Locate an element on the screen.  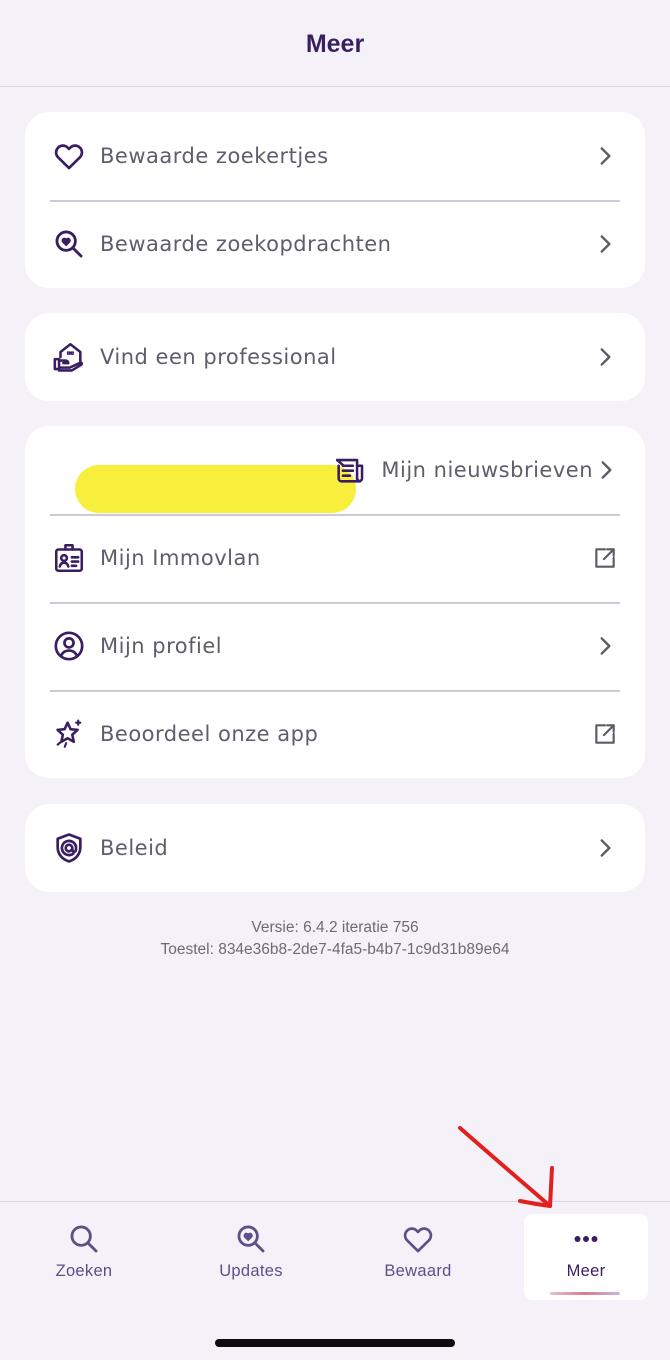
menu-item-policy: Beleid is located at coordinates (335, 848).